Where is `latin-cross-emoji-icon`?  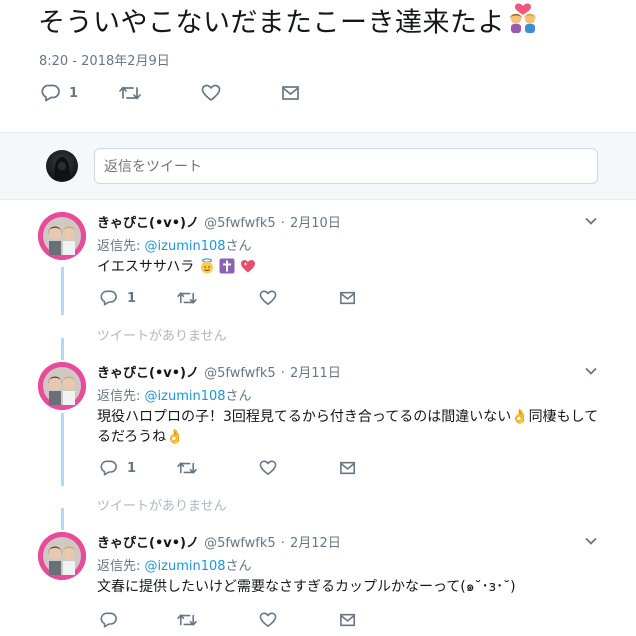 latin-cross-emoji-icon is located at coordinates (227, 269).